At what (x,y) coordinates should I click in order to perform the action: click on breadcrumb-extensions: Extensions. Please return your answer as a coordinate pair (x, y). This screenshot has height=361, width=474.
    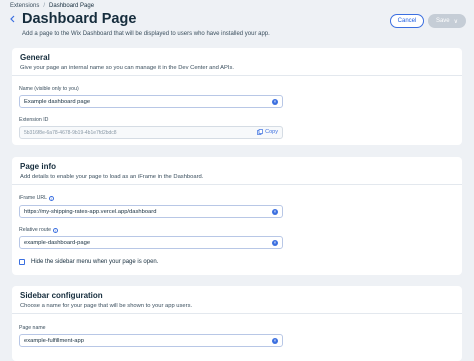
    Looking at the image, I should click on (24, 6).